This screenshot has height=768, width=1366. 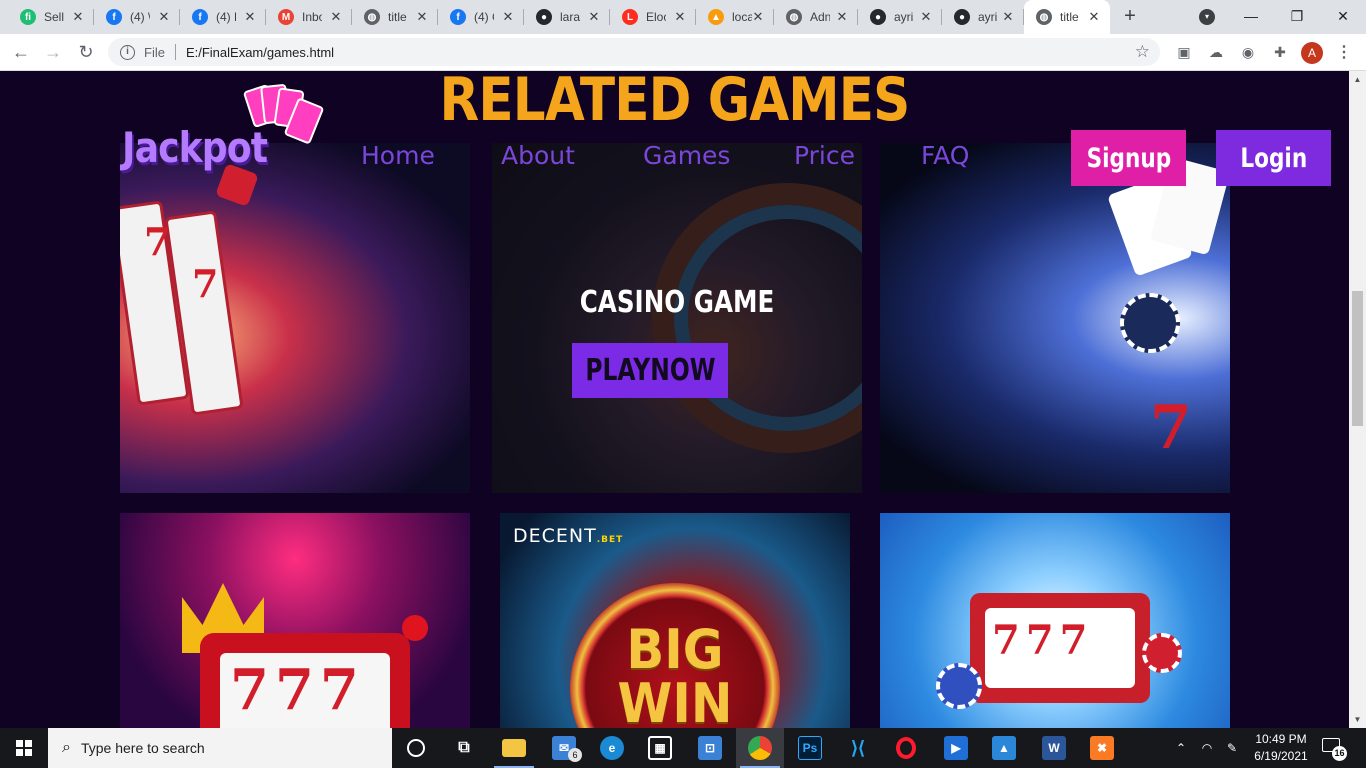 What do you see at coordinates (1248, 52) in the screenshot?
I see `camera-extension-icon: ◉` at bounding box center [1248, 52].